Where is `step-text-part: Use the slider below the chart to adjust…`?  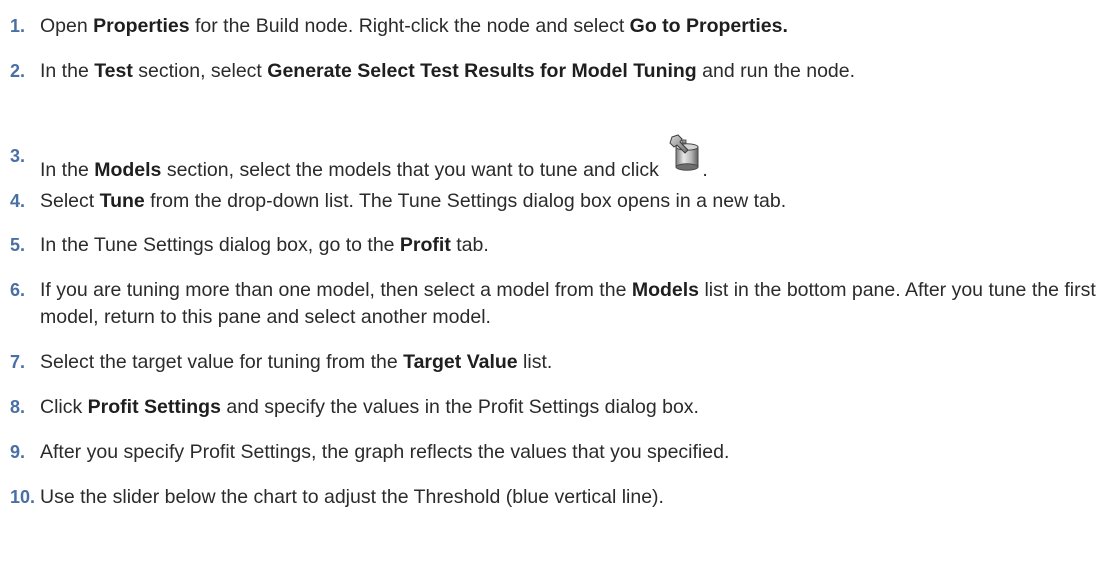 step-text-part: Use the slider below the chart to adjust… is located at coordinates (352, 497).